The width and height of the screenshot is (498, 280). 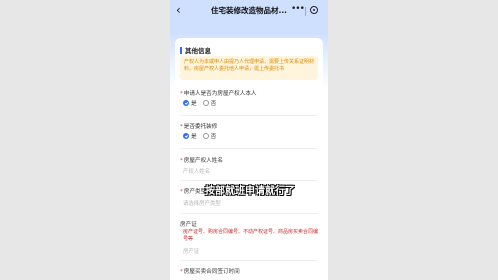 I want to click on close-miniprogram-icon, so click(x=314, y=10).